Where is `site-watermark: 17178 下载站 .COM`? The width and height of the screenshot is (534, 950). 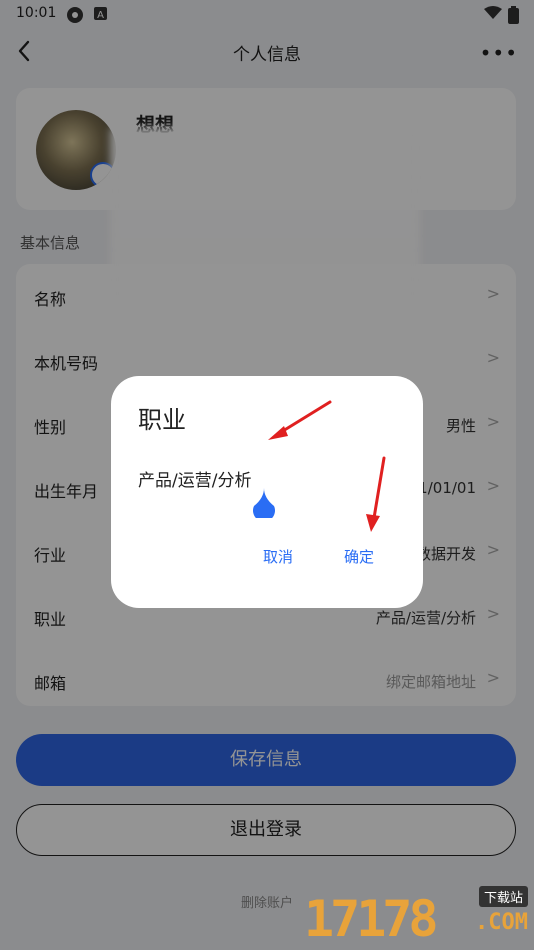
site-watermark: 17178 下载站 .COM is located at coordinates (417, 917).